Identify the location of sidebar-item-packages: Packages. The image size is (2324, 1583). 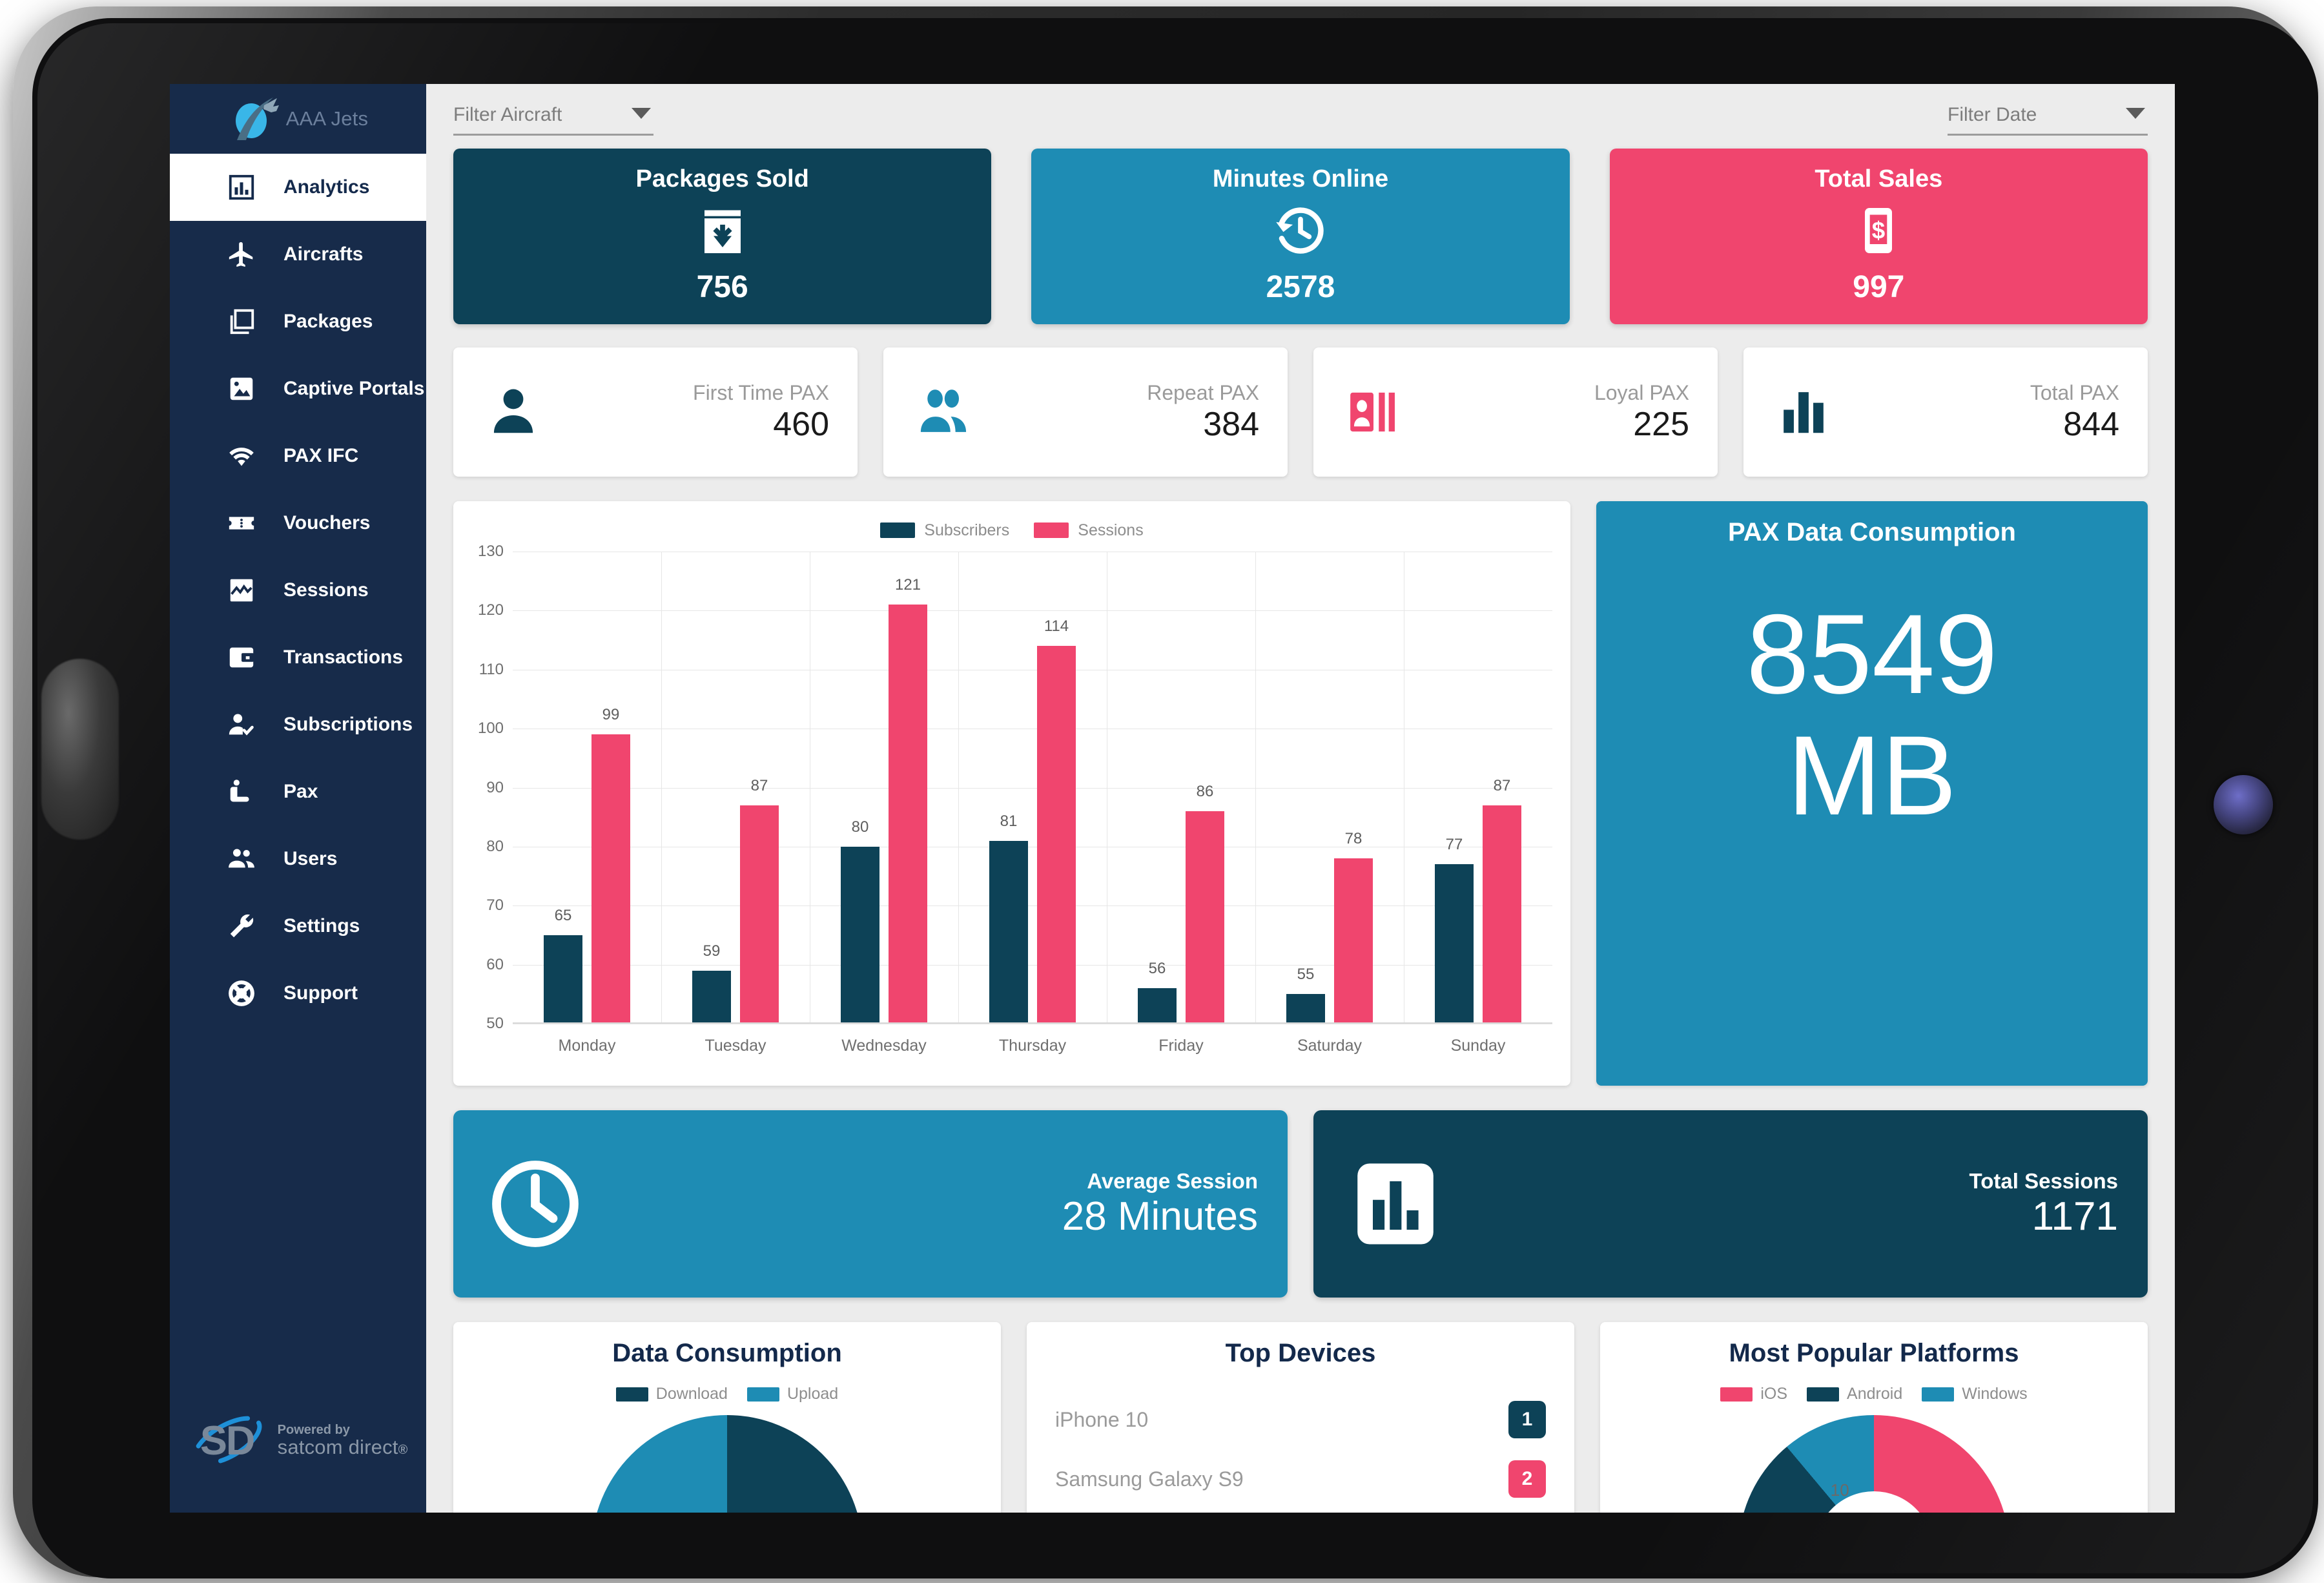
(298, 322).